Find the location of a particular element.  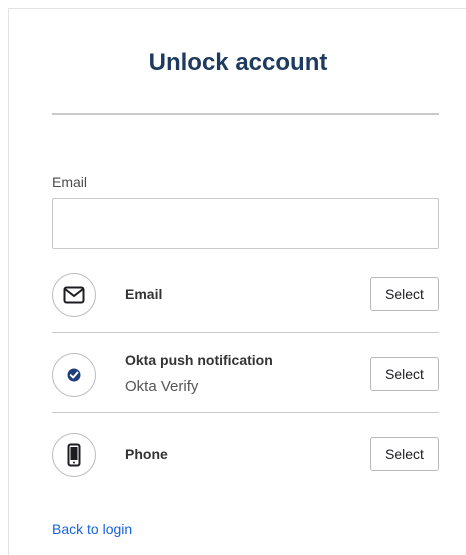

page-title: Unlock account is located at coordinates (238, 62).